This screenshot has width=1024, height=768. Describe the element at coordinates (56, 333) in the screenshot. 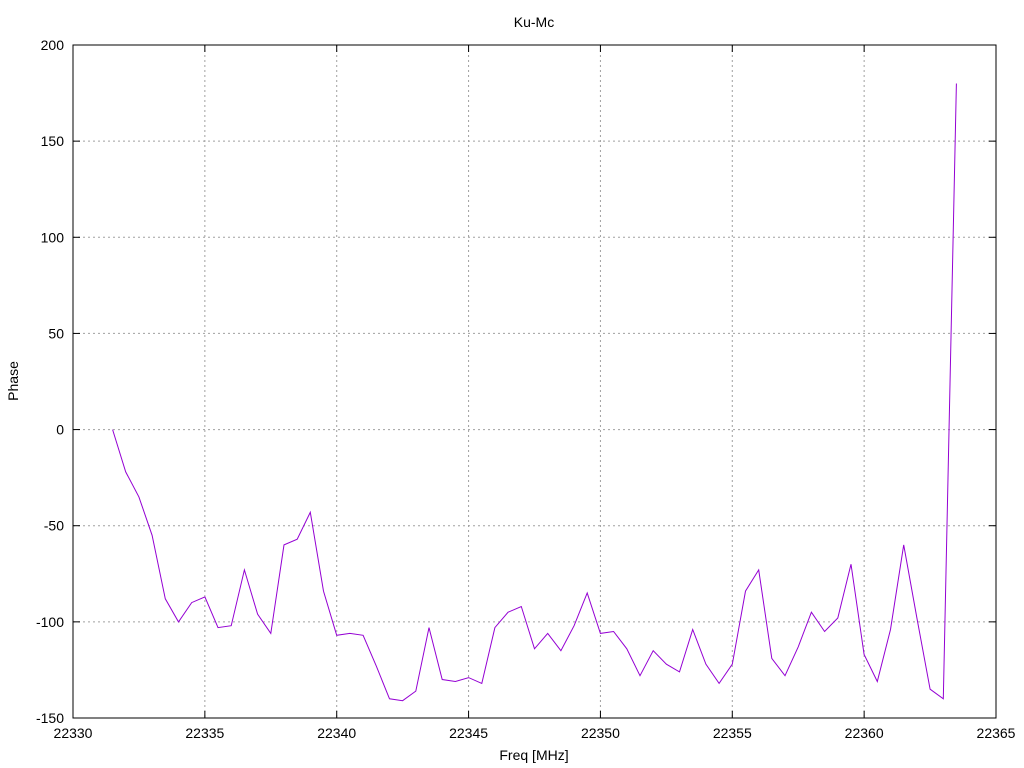

I see `y-tick-label: 50` at that location.